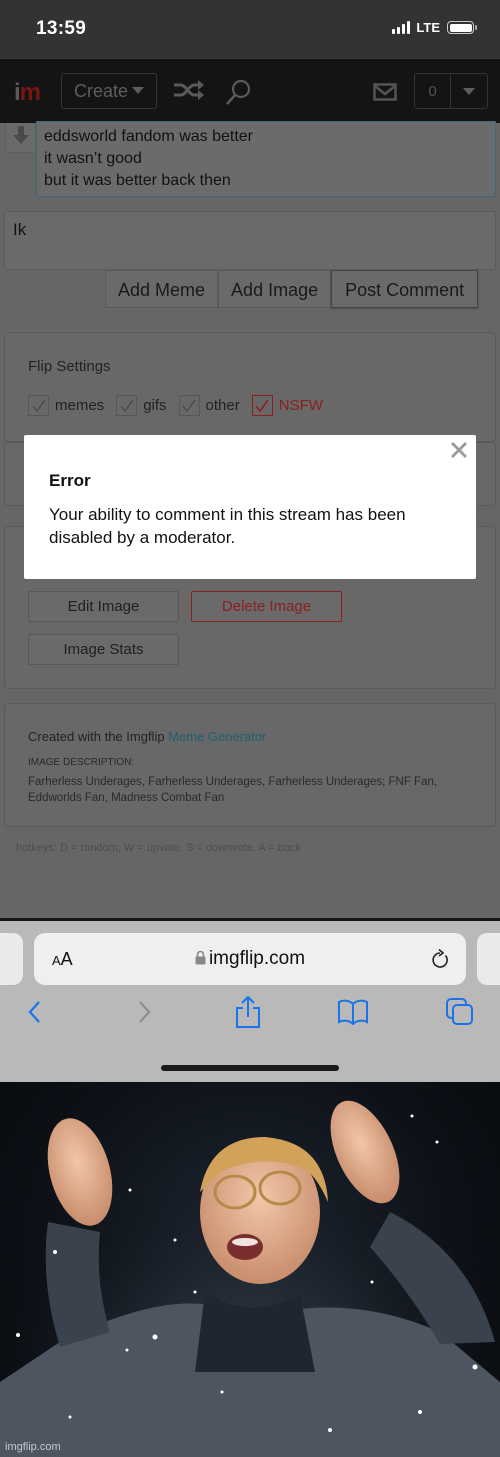 The height and width of the screenshot is (1457, 500). I want to click on close-icon, so click(459, 450).